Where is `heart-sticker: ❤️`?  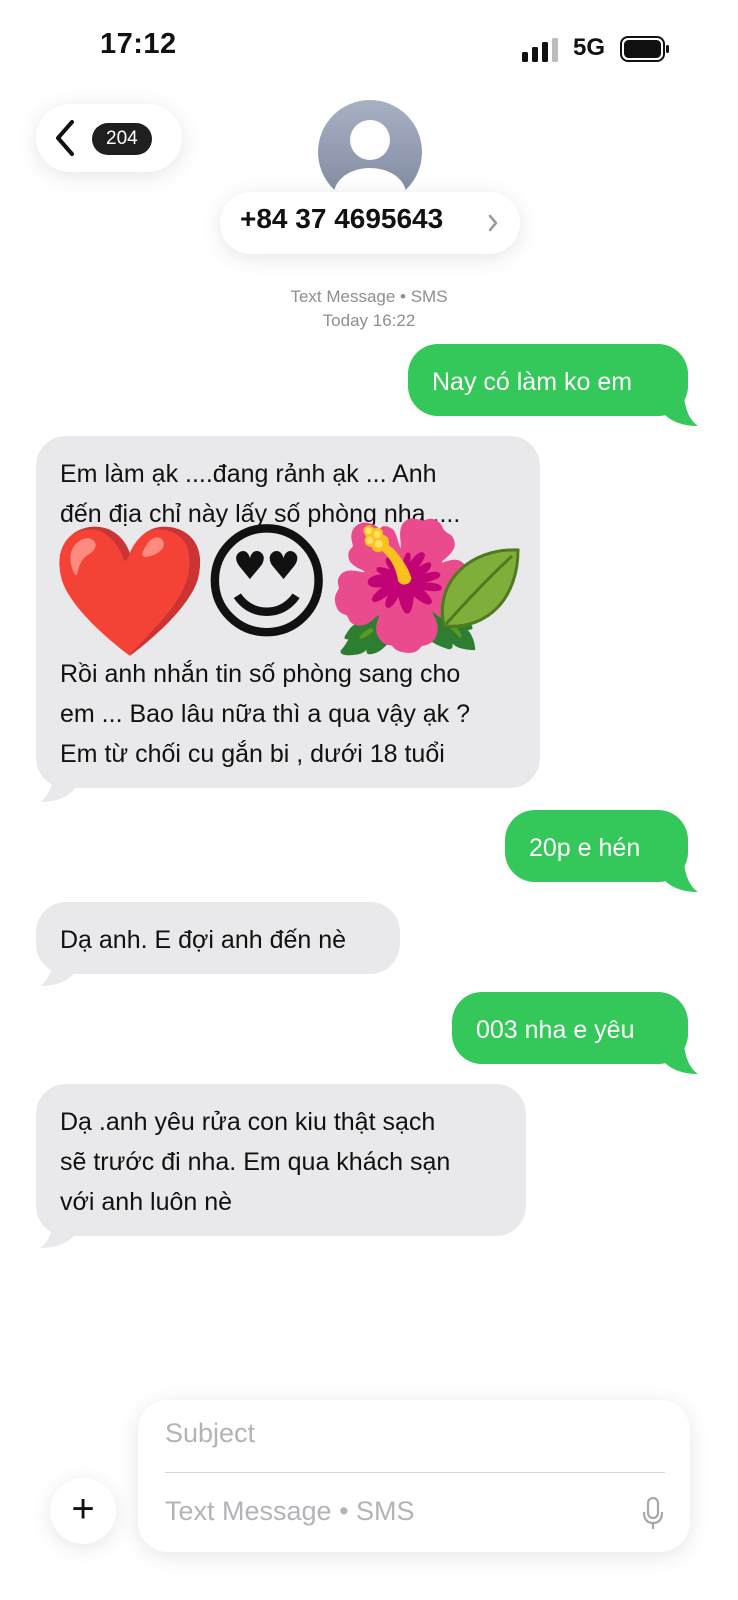 heart-sticker: ❤️ is located at coordinates (130, 591).